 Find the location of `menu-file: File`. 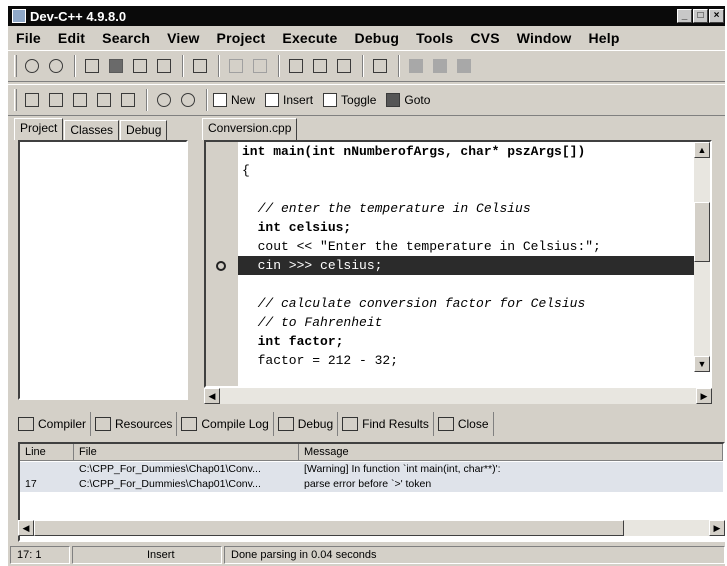

menu-file: File is located at coordinates (28, 38).